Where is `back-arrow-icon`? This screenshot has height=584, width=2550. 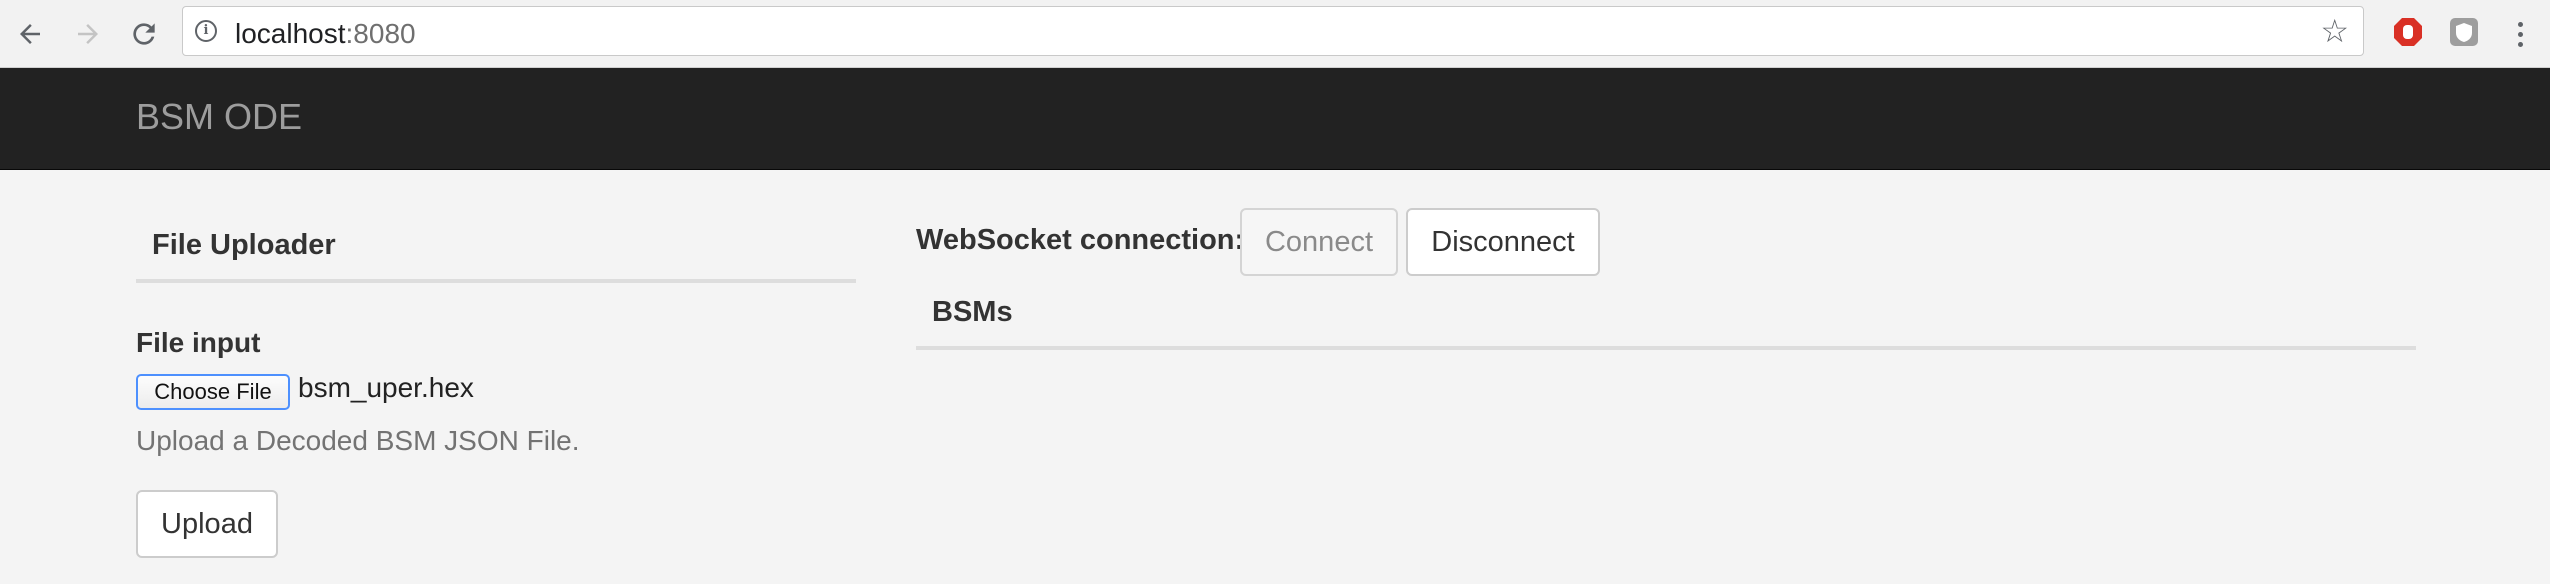
back-arrow-icon is located at coordinates (30, 34).